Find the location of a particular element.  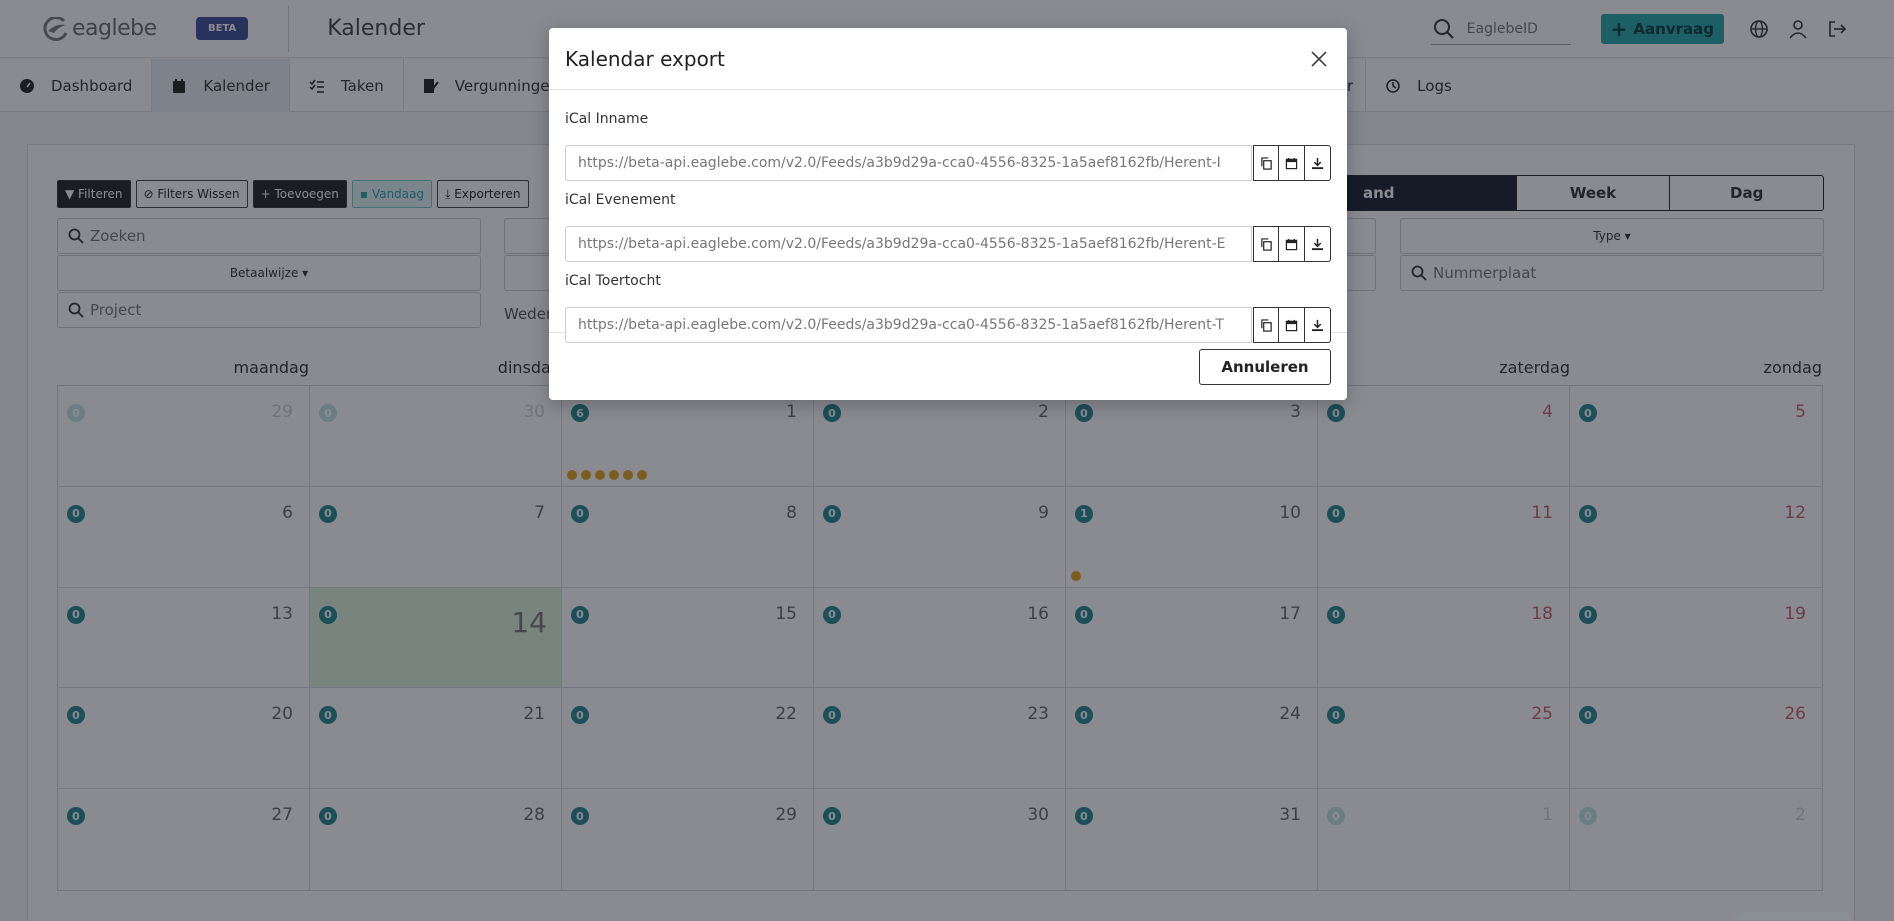

modal-header: Kalendar export is located at coordinates (948, 59).